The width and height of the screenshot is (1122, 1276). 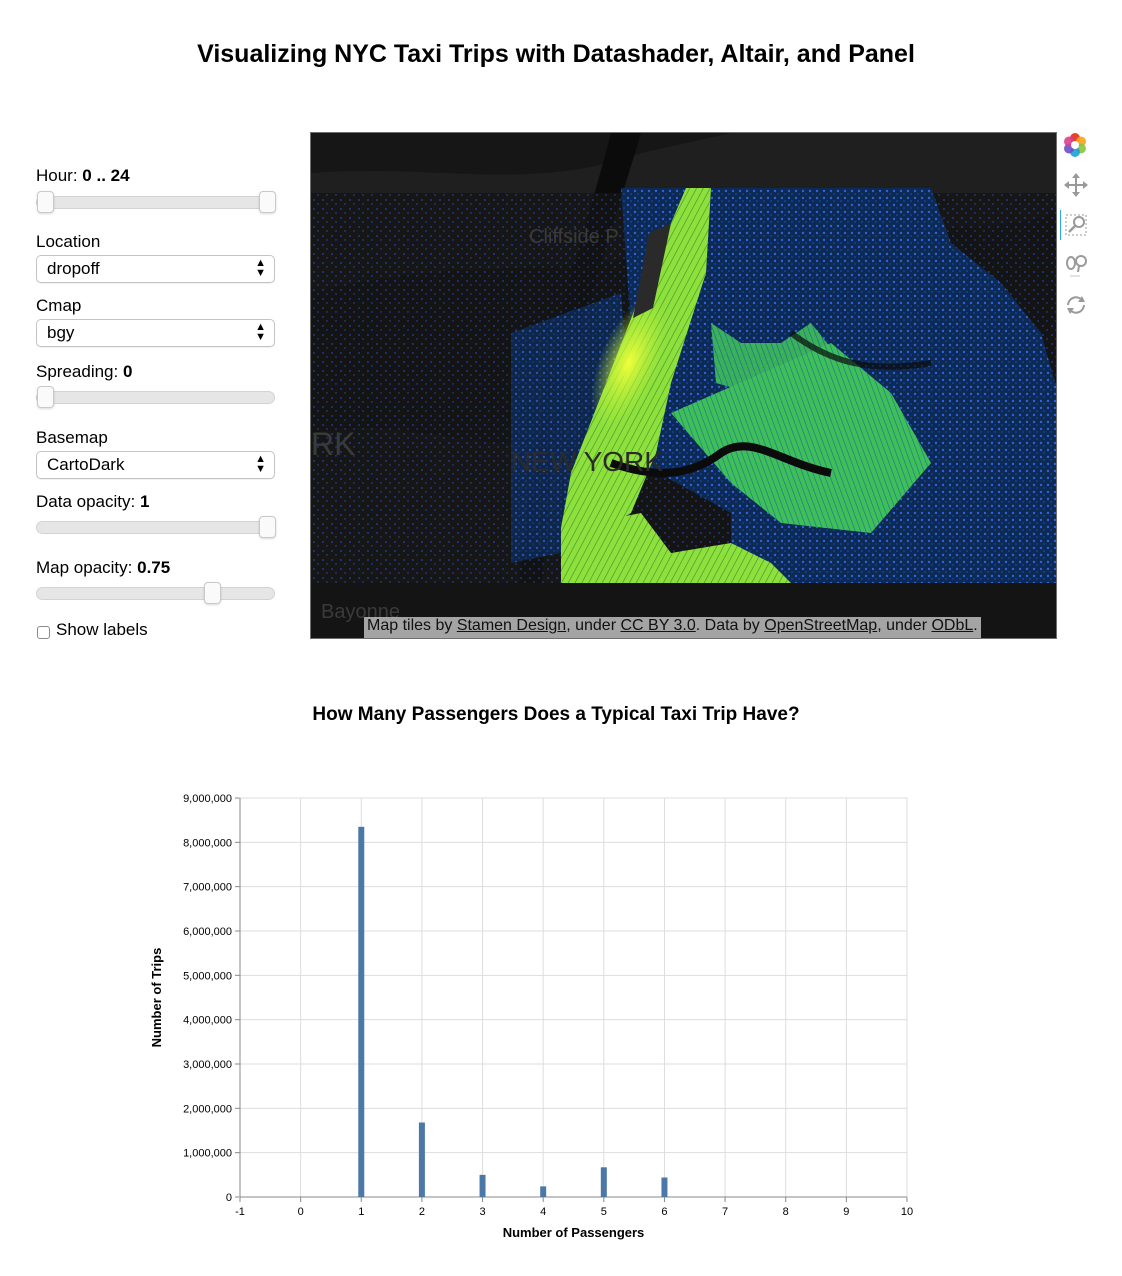 I want to click on show-labels-label: Show labels, so click(x=102, y=630).